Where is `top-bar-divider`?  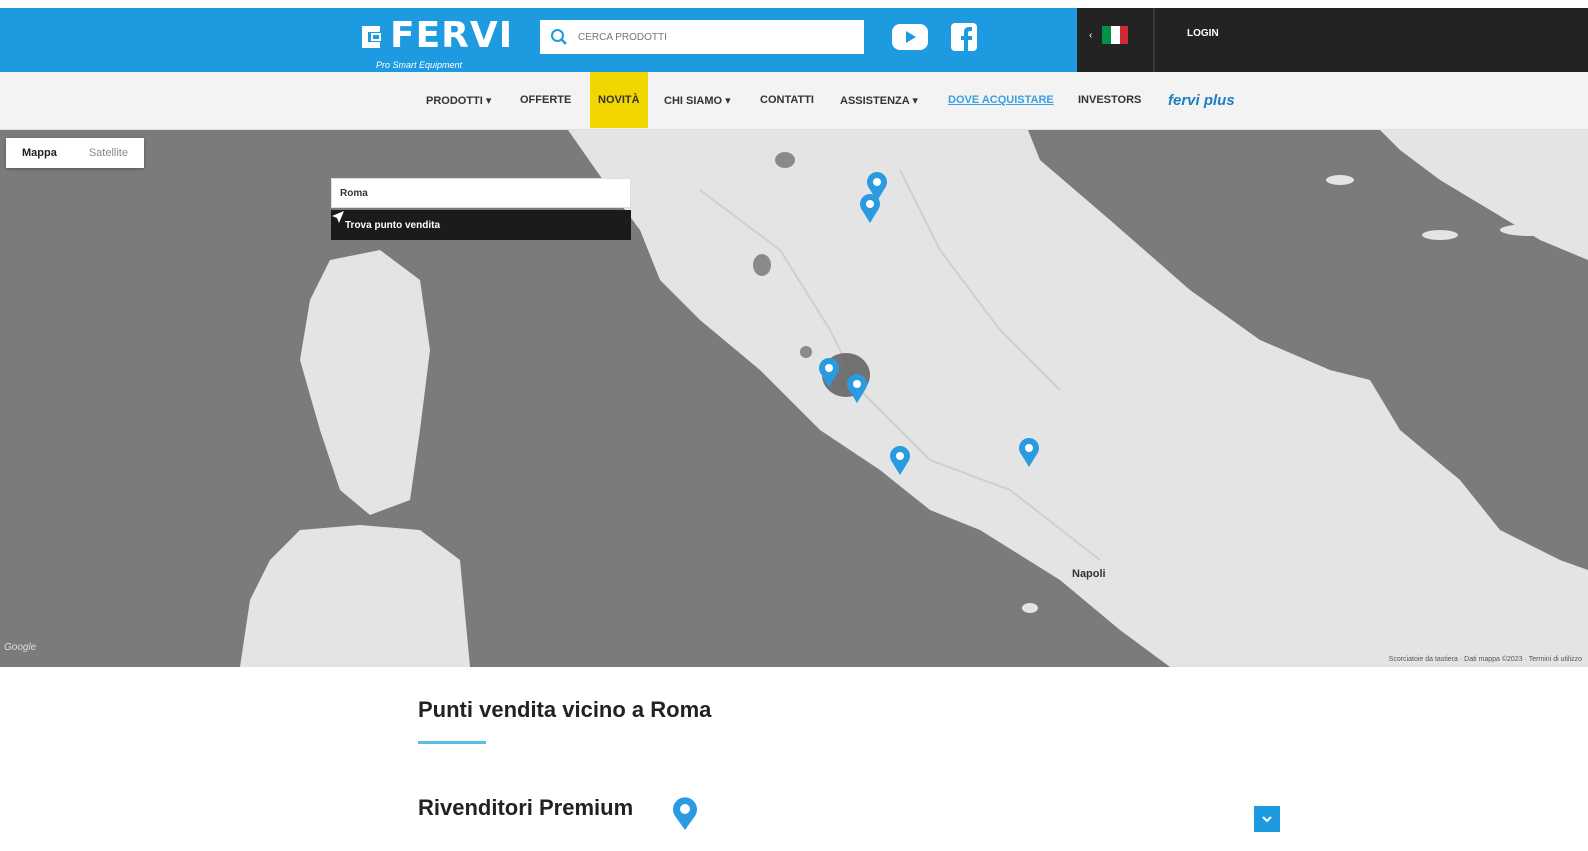 top-bar-divider is located at coordinates (1154, 40).